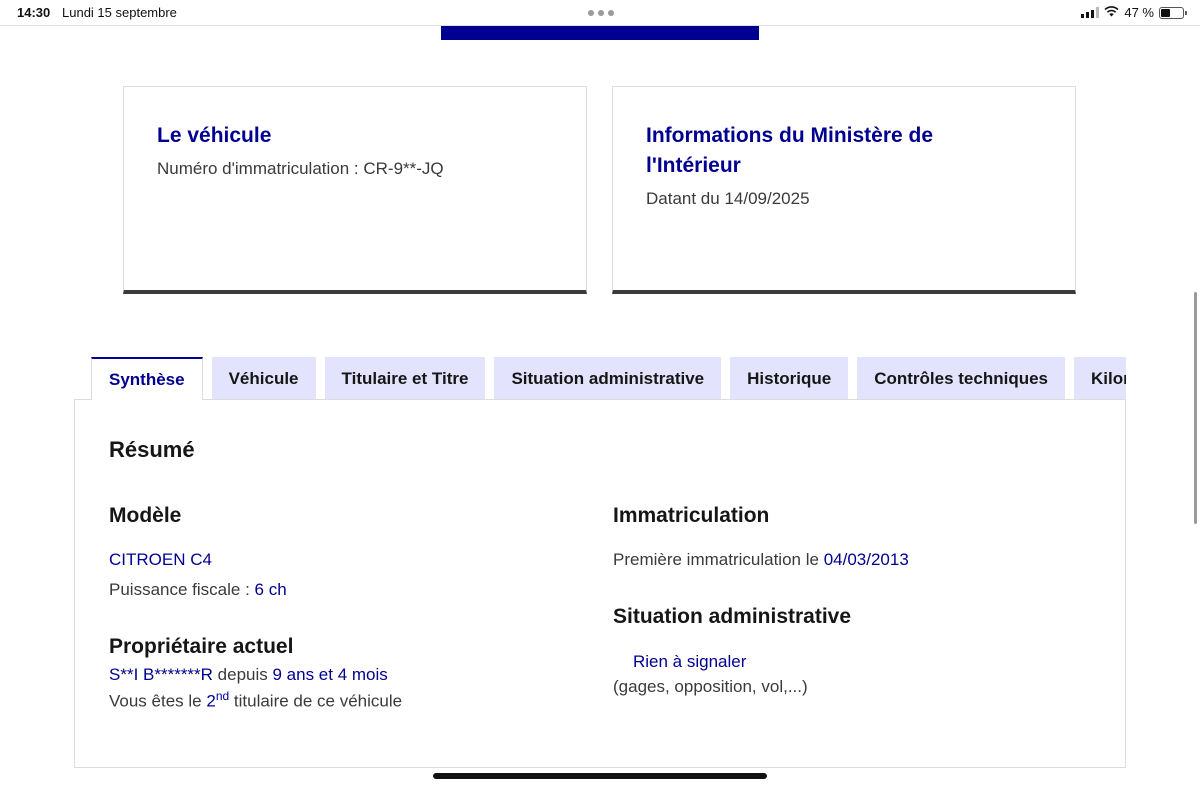 Image resolution: width=1200 pixels, height=788 pixels. Describe the element at coordinates (405, 378) in the screenshot. I see `tab-titulaire-titre: Titulaire et Titre` at that location.